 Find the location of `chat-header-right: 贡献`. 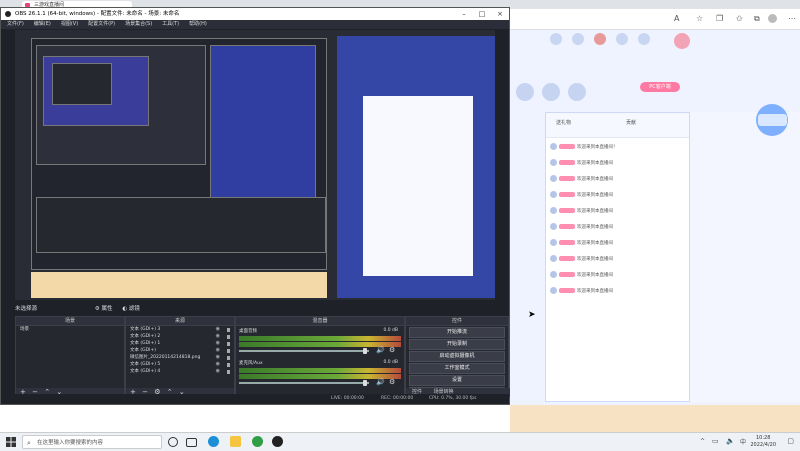

chat-header-right: 贡献 is located at coordinates (631, 122).